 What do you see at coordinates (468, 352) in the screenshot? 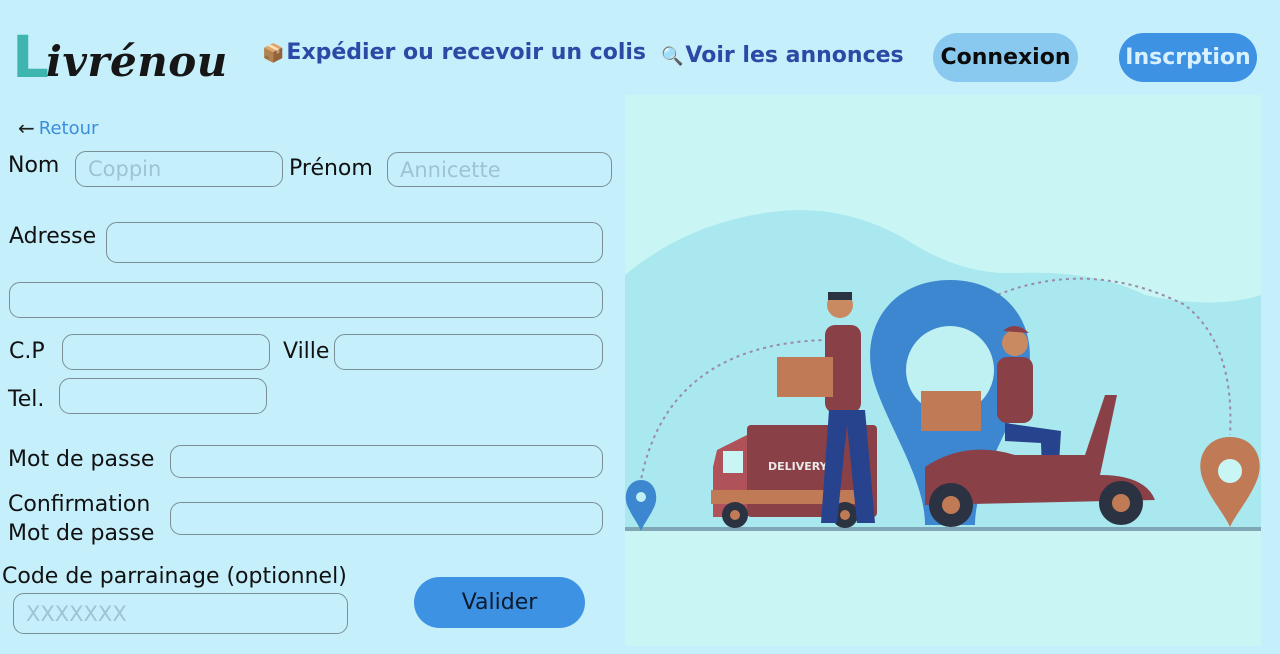
I see `ville-input` at bounding box center [468, 352].